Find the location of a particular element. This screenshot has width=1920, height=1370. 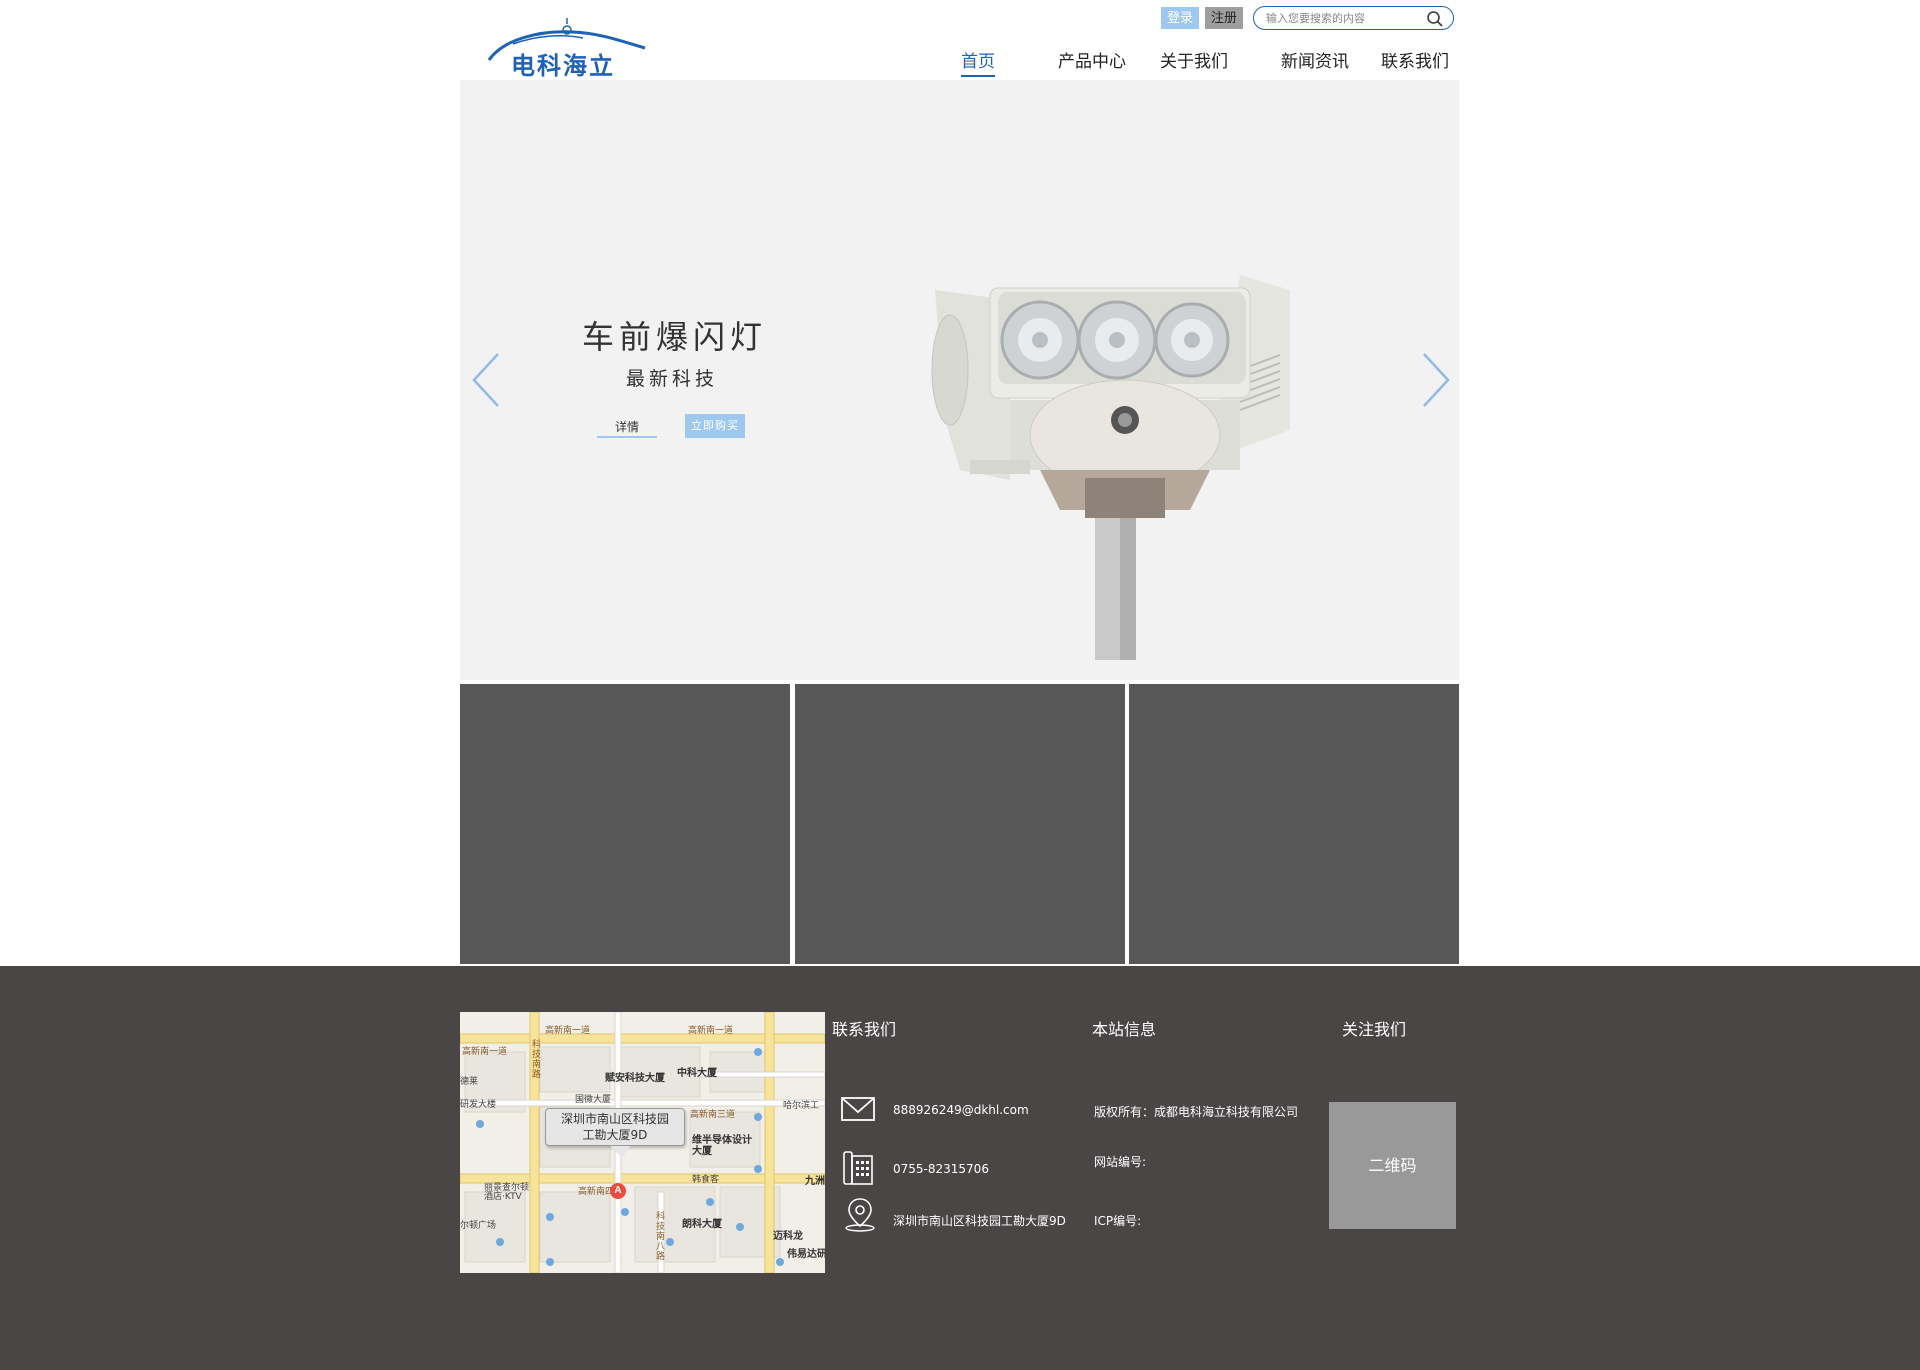

map-building-label: 丽景查尔顿酒店·KTV is located at coordinates (507, 1192).